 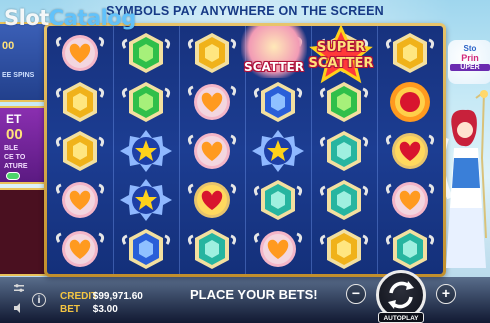 What do you see at coordinates (356, 294) in the screenshot?
I see `decrease-bet-button: −` at bounding box center [356, 294].